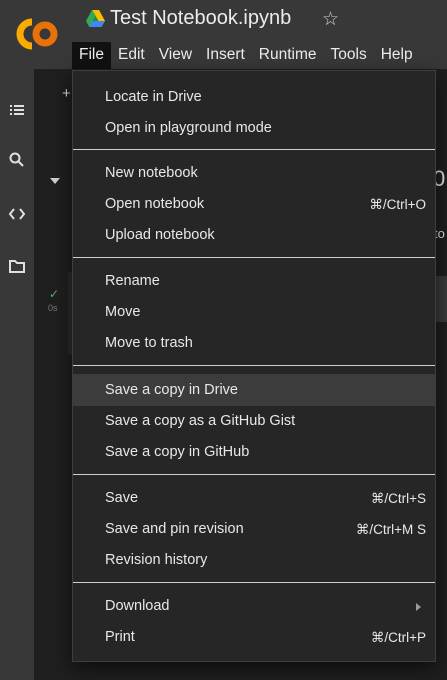 The image size is (447, 680). I want to click on menu-item-open-notebook: Open notebook ⌘/Ctrl+O, so click(254, 204).